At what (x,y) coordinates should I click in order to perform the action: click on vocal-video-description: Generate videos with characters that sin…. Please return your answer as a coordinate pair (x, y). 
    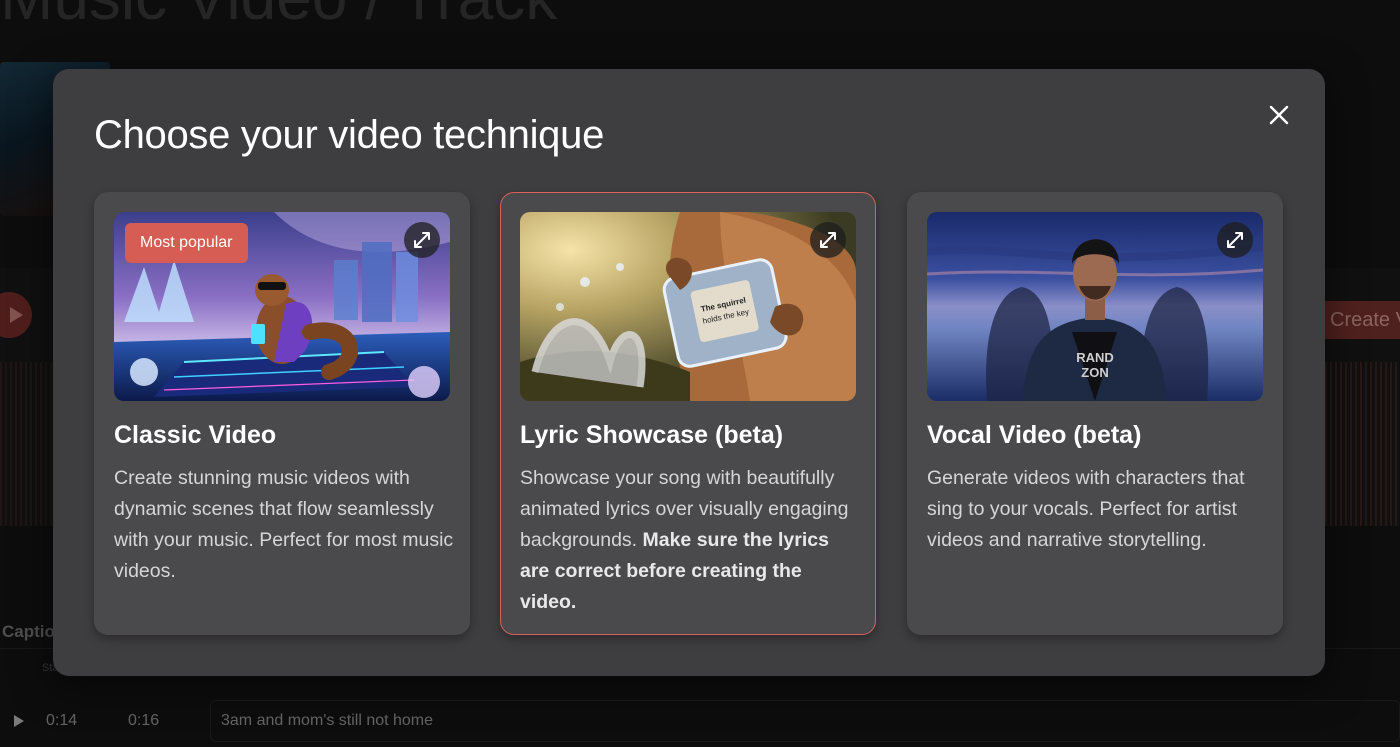
    Looking at the image, I should click on (1086, 509).